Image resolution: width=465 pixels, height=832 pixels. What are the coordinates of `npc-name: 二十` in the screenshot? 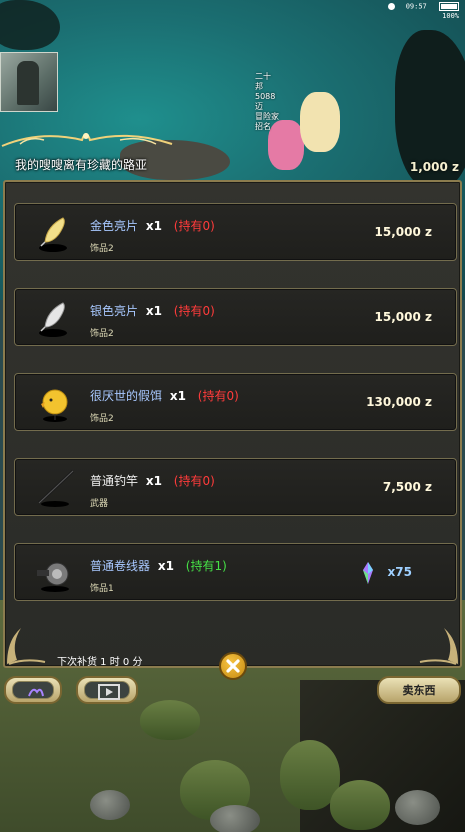 It's located at (263, 76).